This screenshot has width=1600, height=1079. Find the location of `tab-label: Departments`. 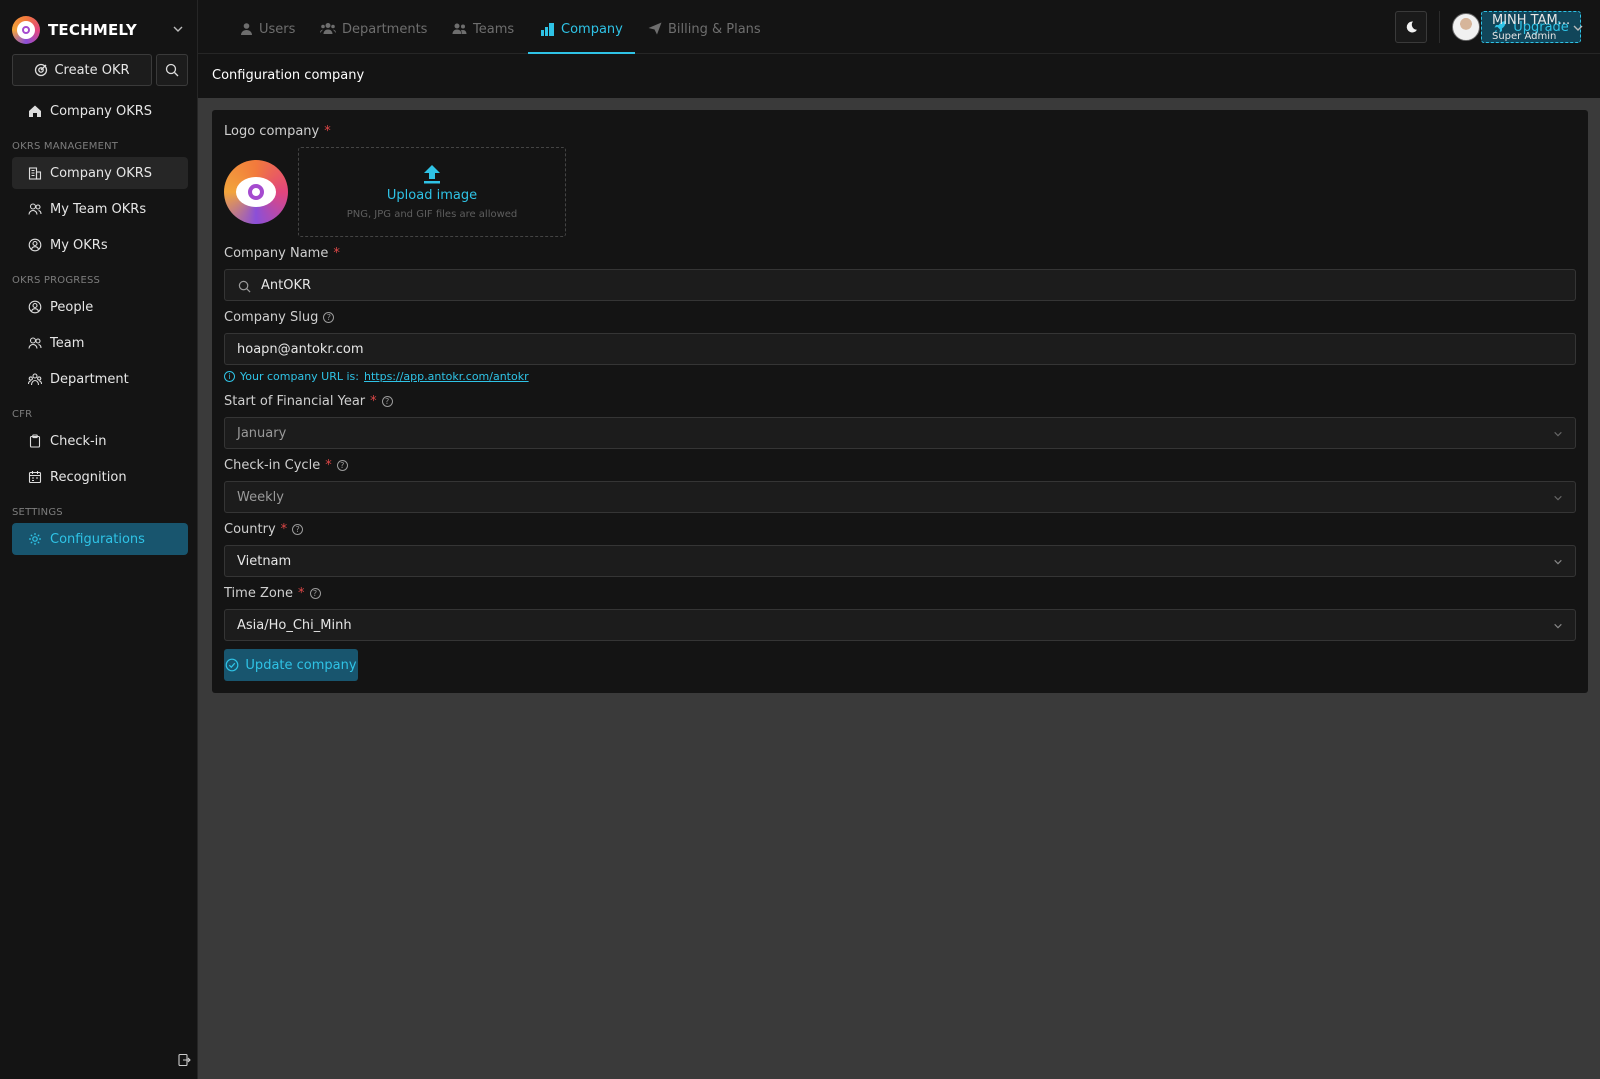

tab-label: Departments is located at coordinates (385, 29).